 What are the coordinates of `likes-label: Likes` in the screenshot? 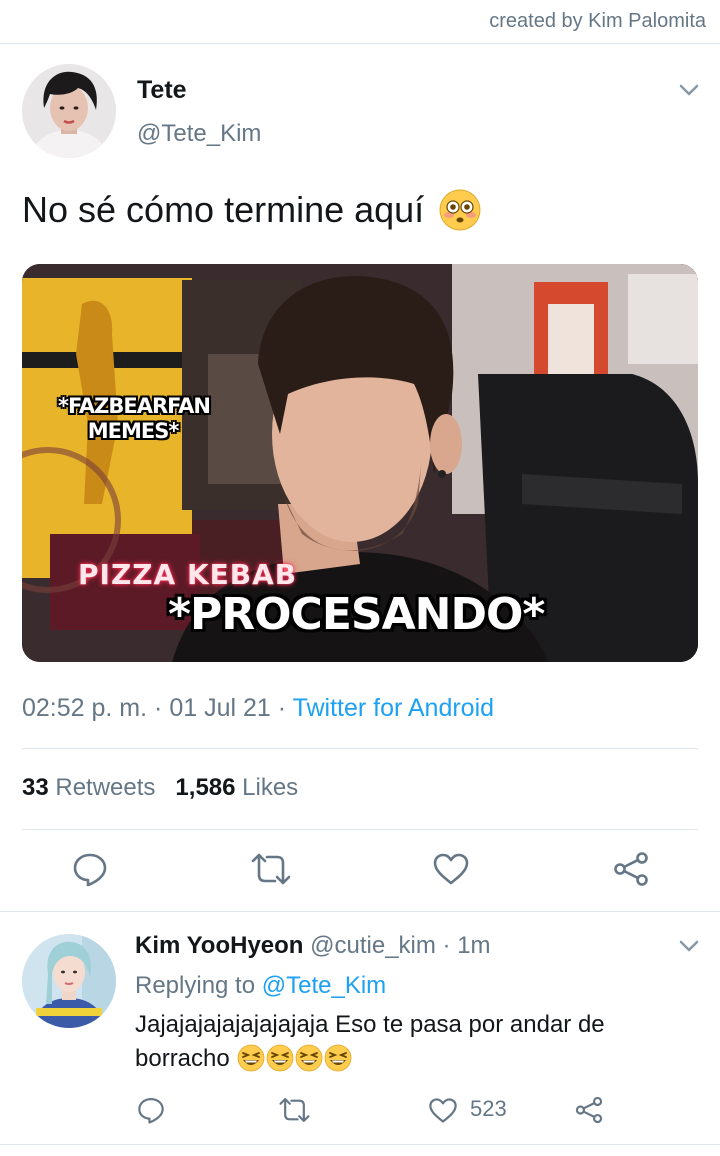 It's located at (270, 787).